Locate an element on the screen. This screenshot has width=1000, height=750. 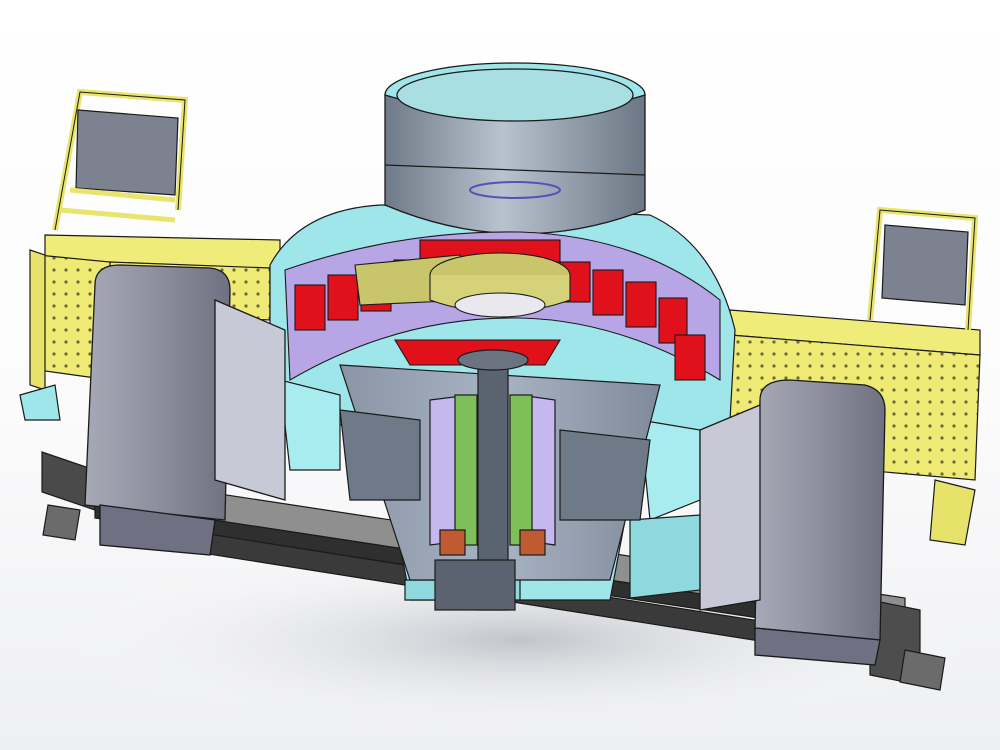
feed-hopper is located at coordinates (515, 148).